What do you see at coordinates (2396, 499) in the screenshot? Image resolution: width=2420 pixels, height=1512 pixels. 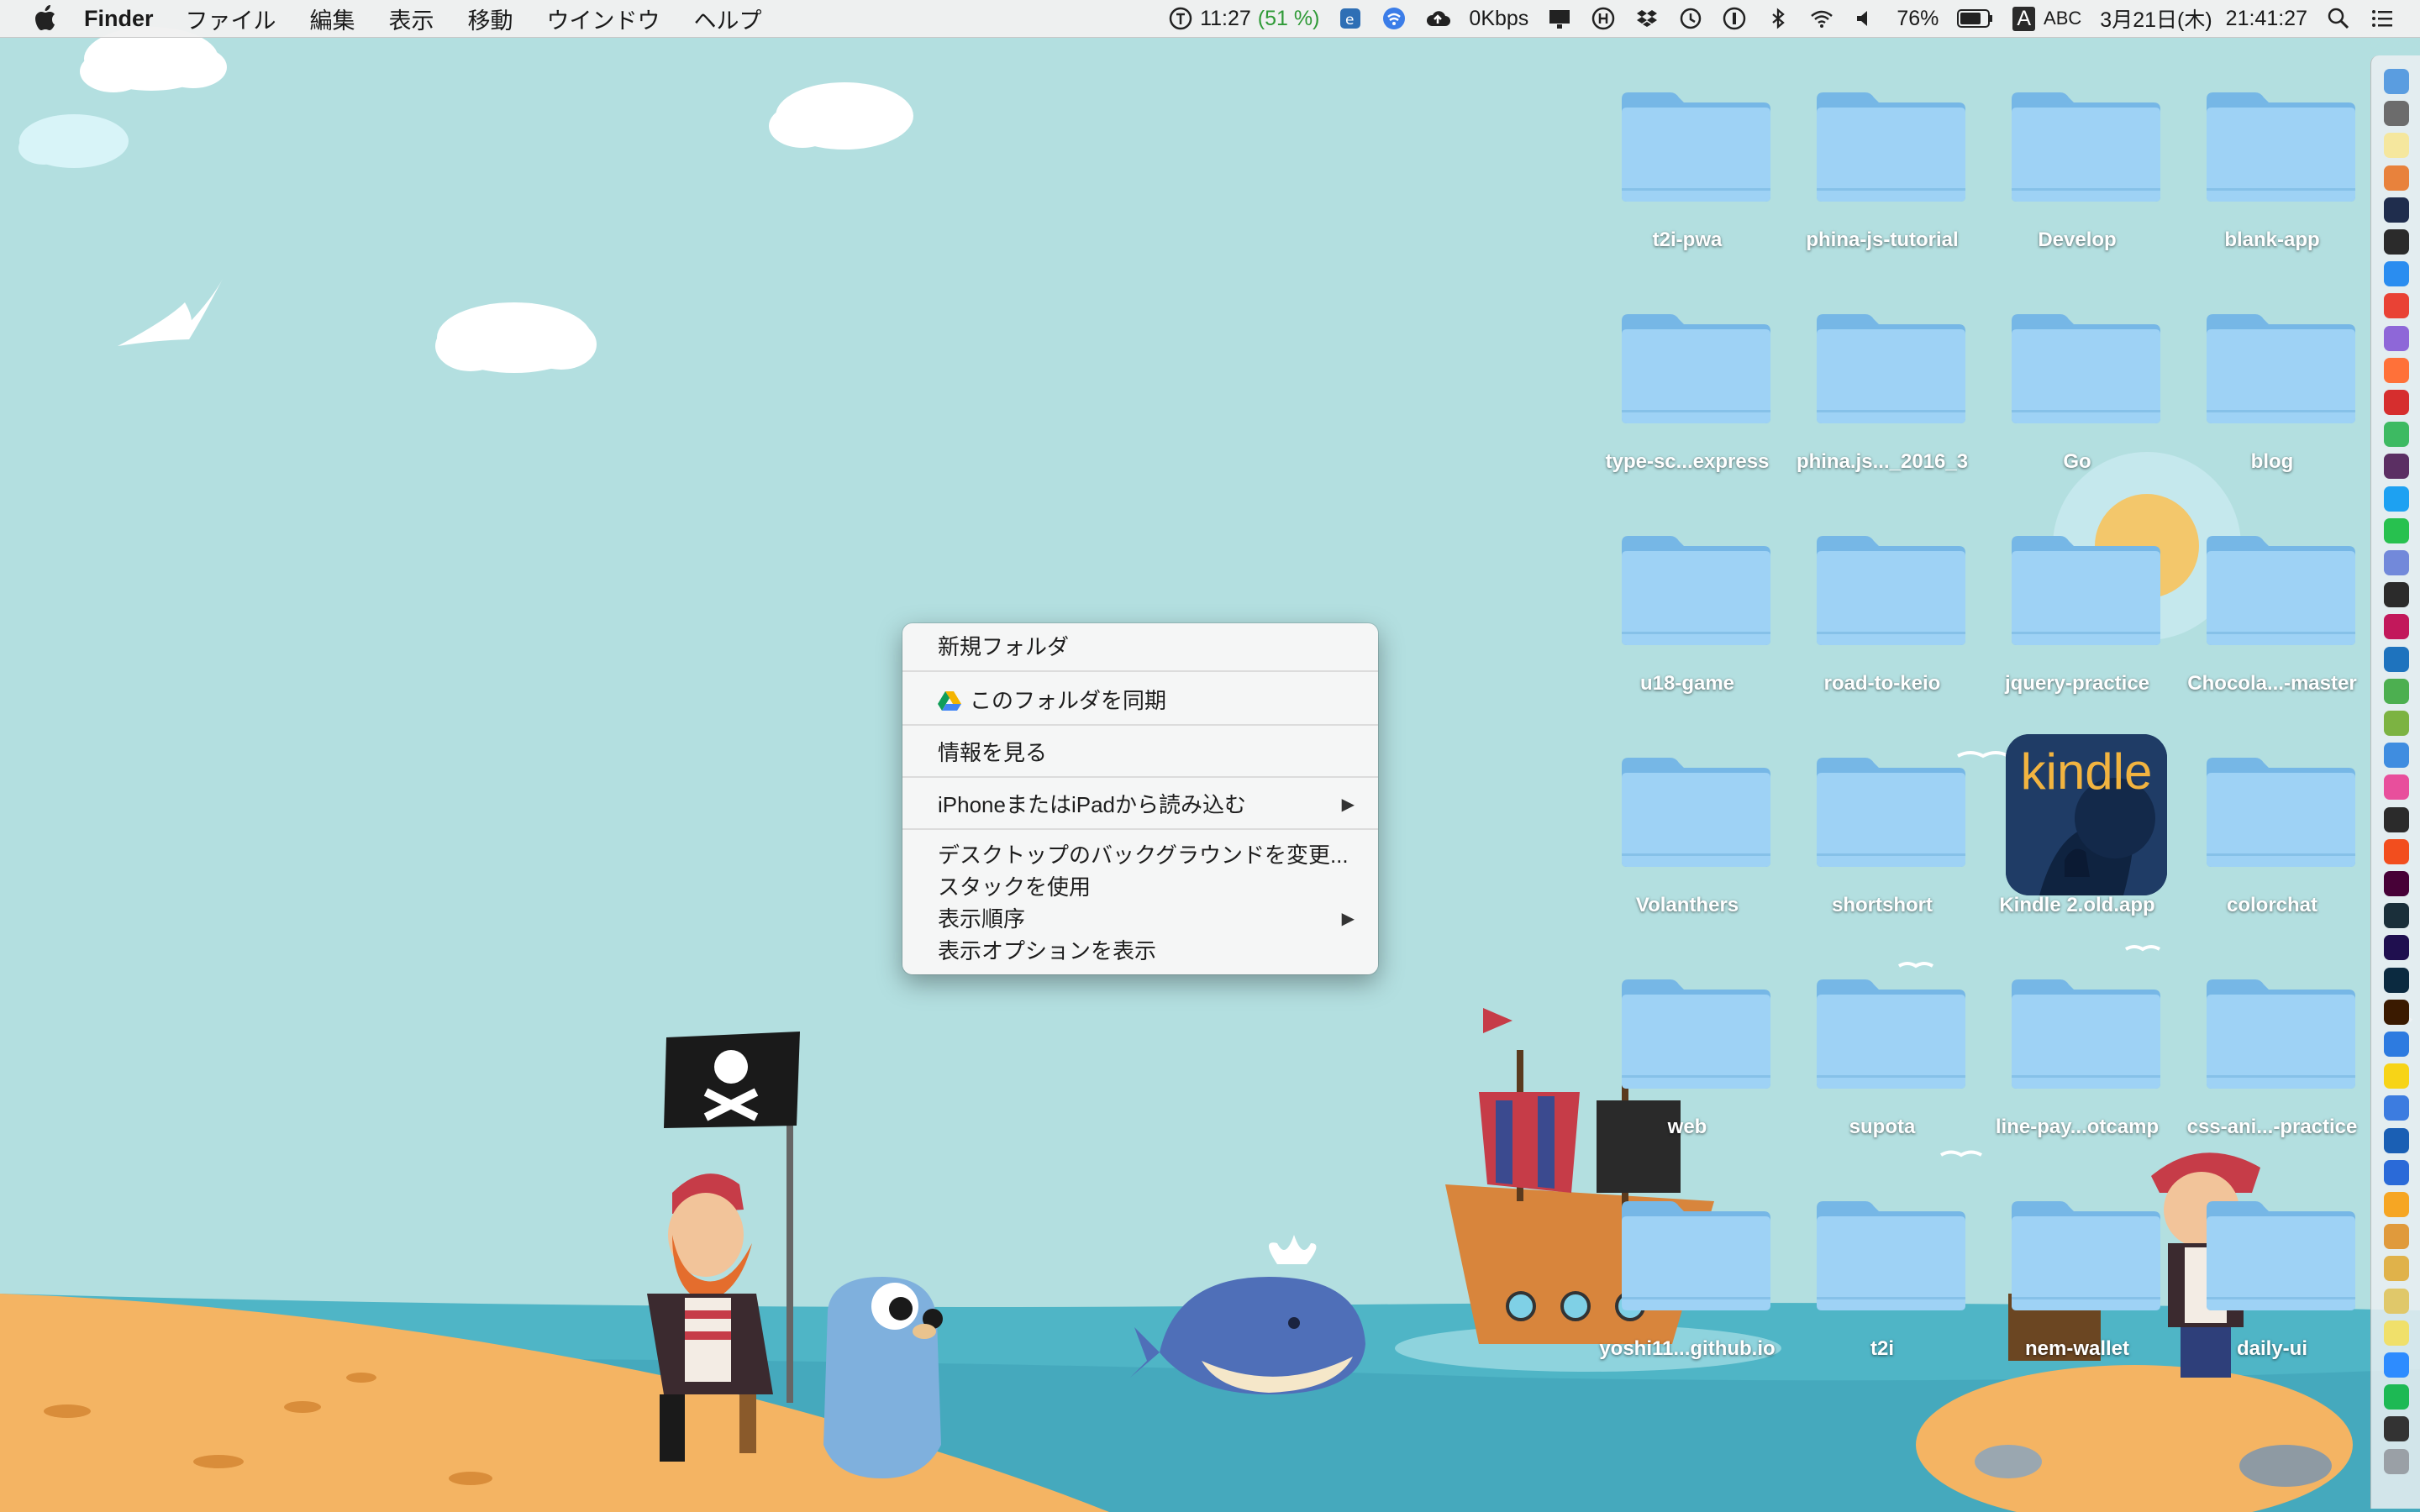 I see `twitter-icon` at bounding box center [2396, 499].